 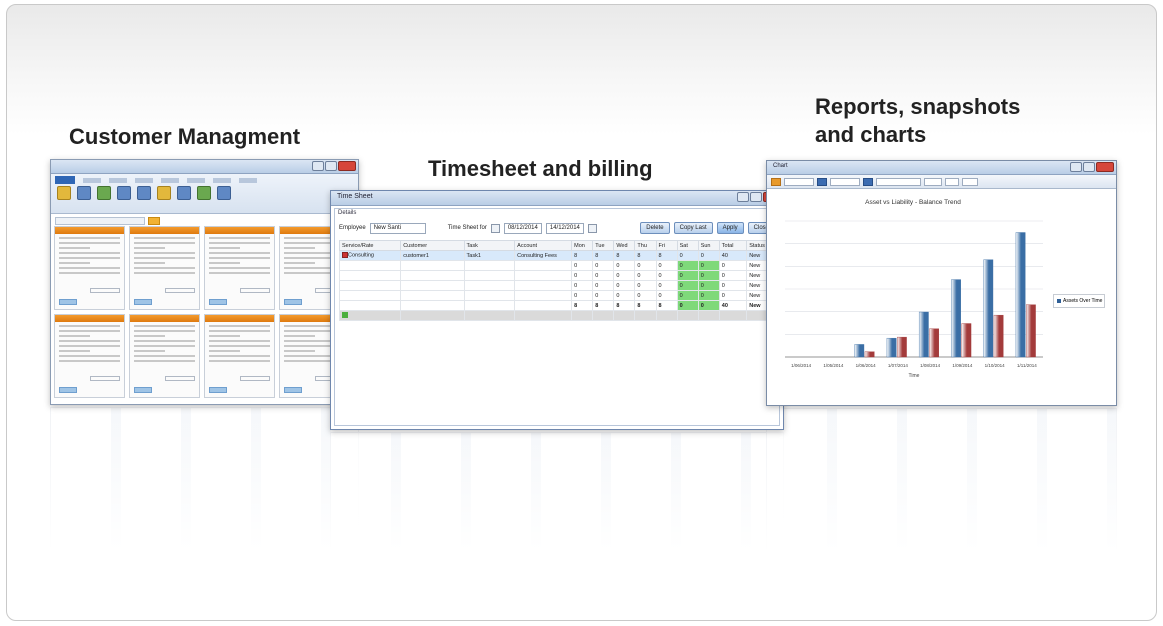 I want to click on new-customer-icon, so click(x=64, y=193).